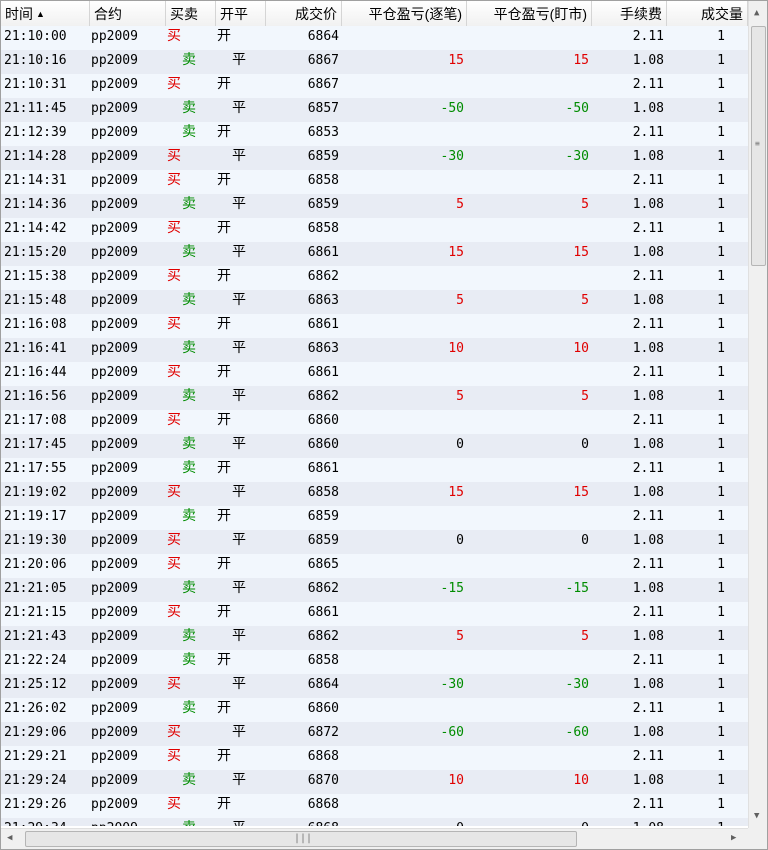 This screenshot has height=850, width=768. What do you see at coordinates (374, 806) in the screenshot?
I see `table-row: 21:29:26 pp2009 买 开 6868 2.11 1` at bounding box center [374, 806].